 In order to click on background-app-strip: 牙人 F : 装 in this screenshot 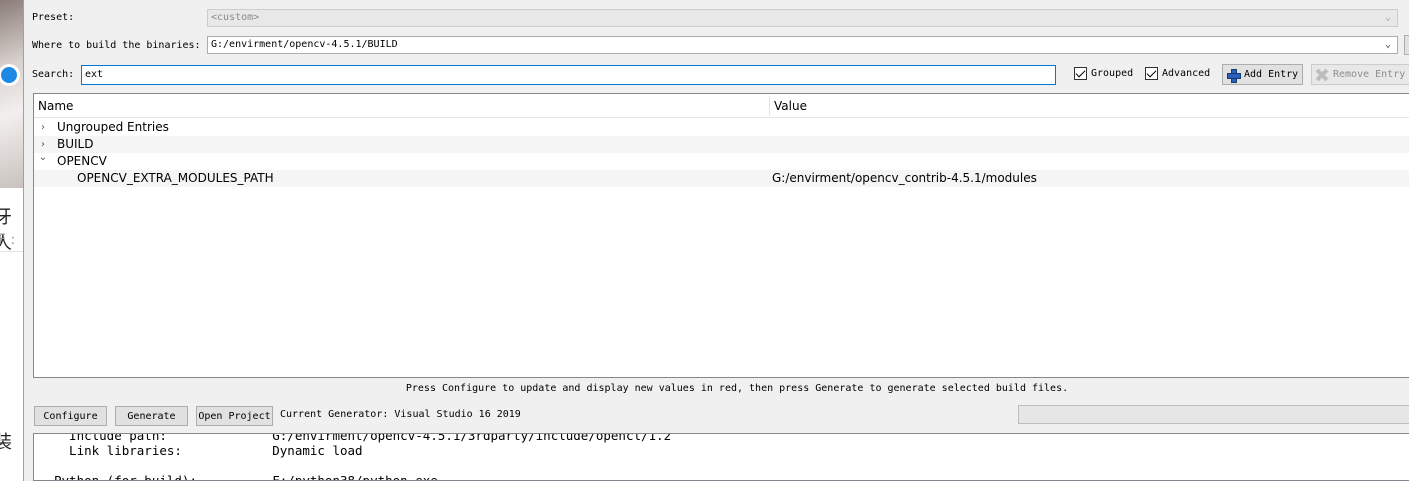, I will do `click(11, 240)`.